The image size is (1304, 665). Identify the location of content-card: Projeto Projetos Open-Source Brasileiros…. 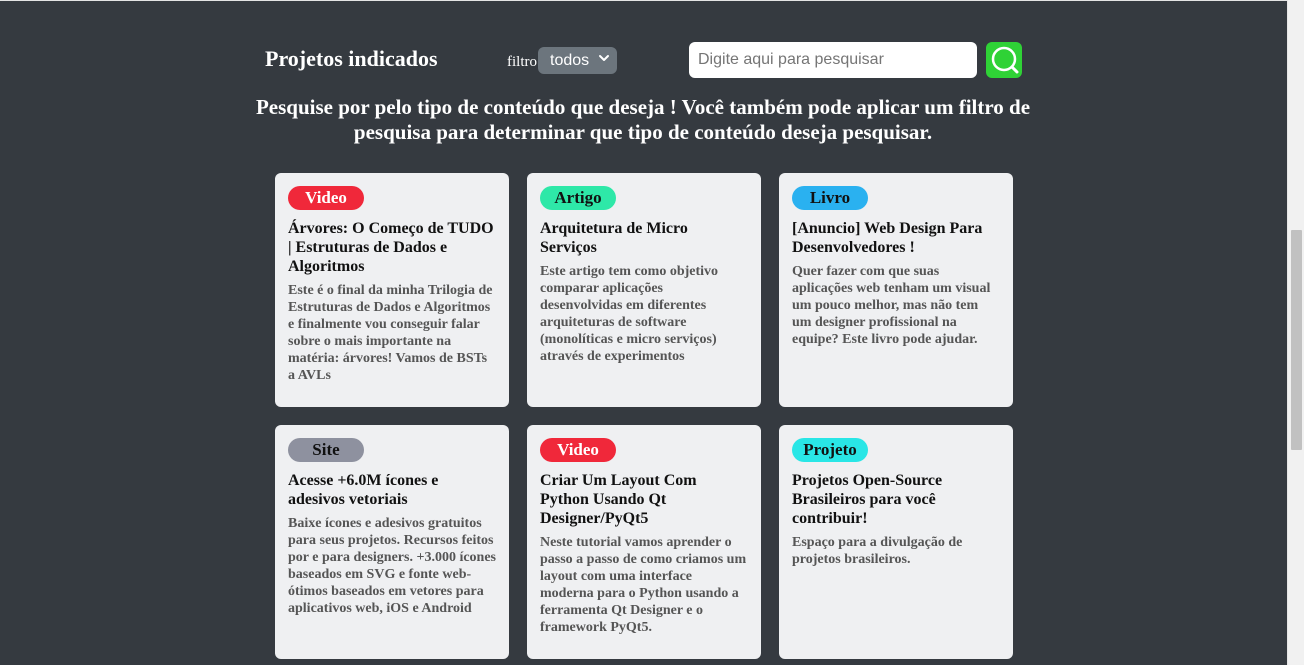
(896, 542).